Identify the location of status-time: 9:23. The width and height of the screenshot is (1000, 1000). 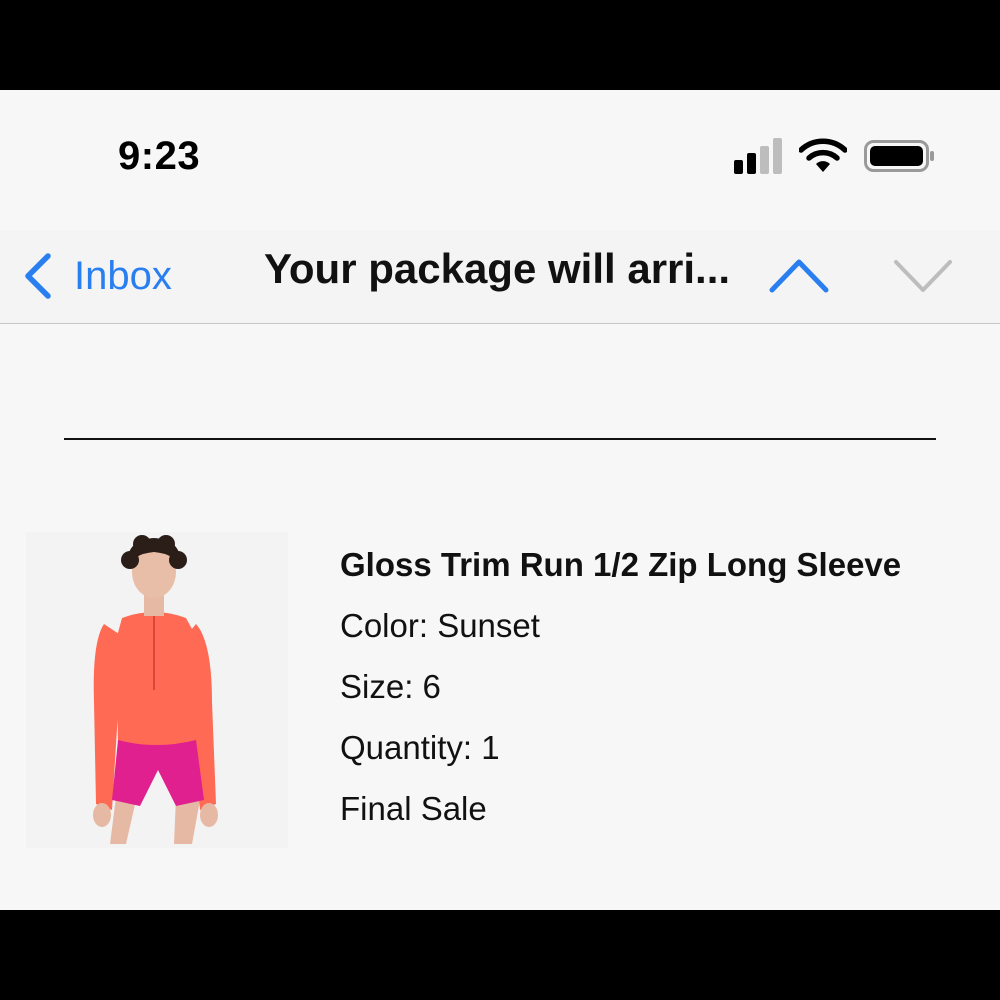
(159, 156).